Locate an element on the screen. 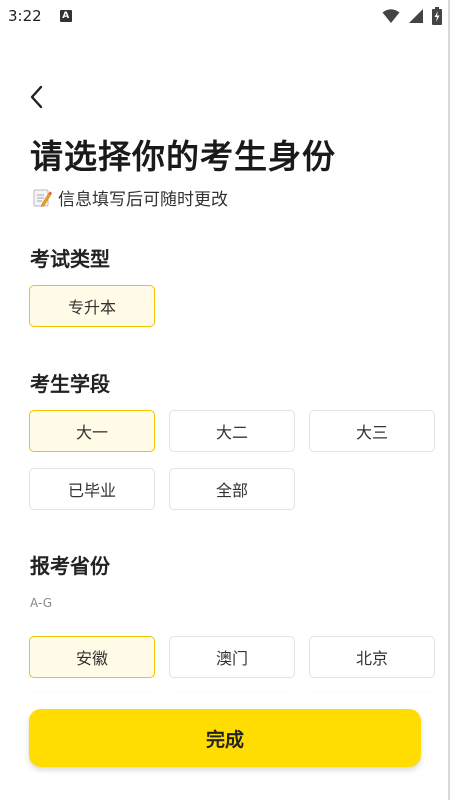 The image size is (450, 800). grade-option-all: 全部 is located at coordinates (232, 489).